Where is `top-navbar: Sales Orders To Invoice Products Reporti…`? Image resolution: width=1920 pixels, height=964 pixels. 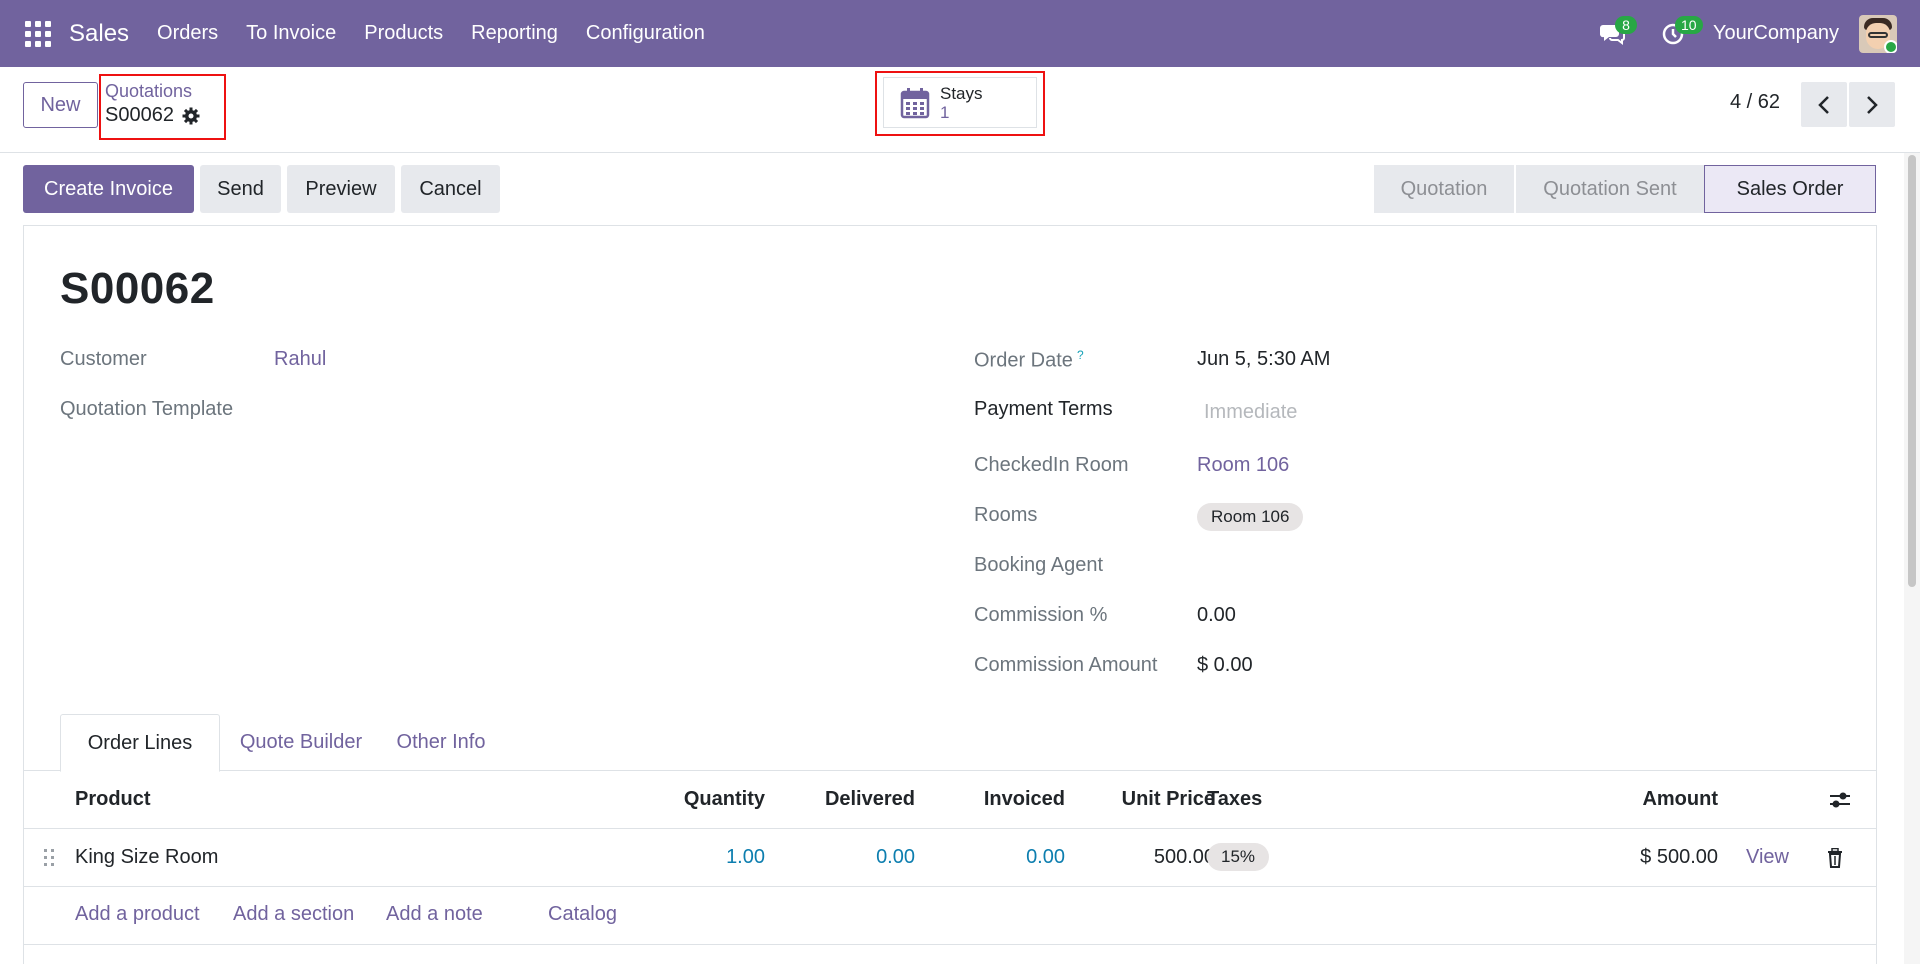 top-navbar: Sales Orders To Invoice Products Reporti… is located at coordinates (960, 33).